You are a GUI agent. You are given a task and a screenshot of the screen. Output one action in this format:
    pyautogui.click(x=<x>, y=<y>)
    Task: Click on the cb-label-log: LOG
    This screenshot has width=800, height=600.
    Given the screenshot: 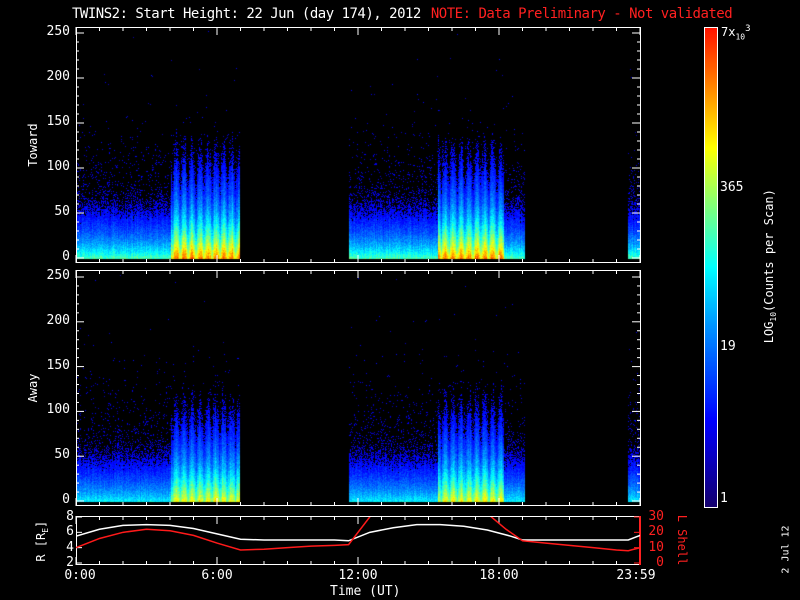 What is the action you would take?
    pyautogui.click(x=768, y=332)
    